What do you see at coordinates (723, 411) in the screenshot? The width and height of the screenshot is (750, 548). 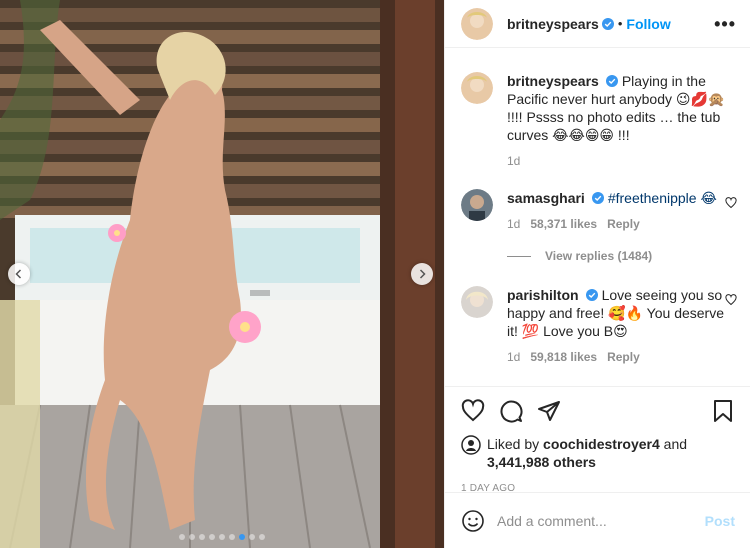 I see `save-bookmark-icon` at bounding box center [723, 411].